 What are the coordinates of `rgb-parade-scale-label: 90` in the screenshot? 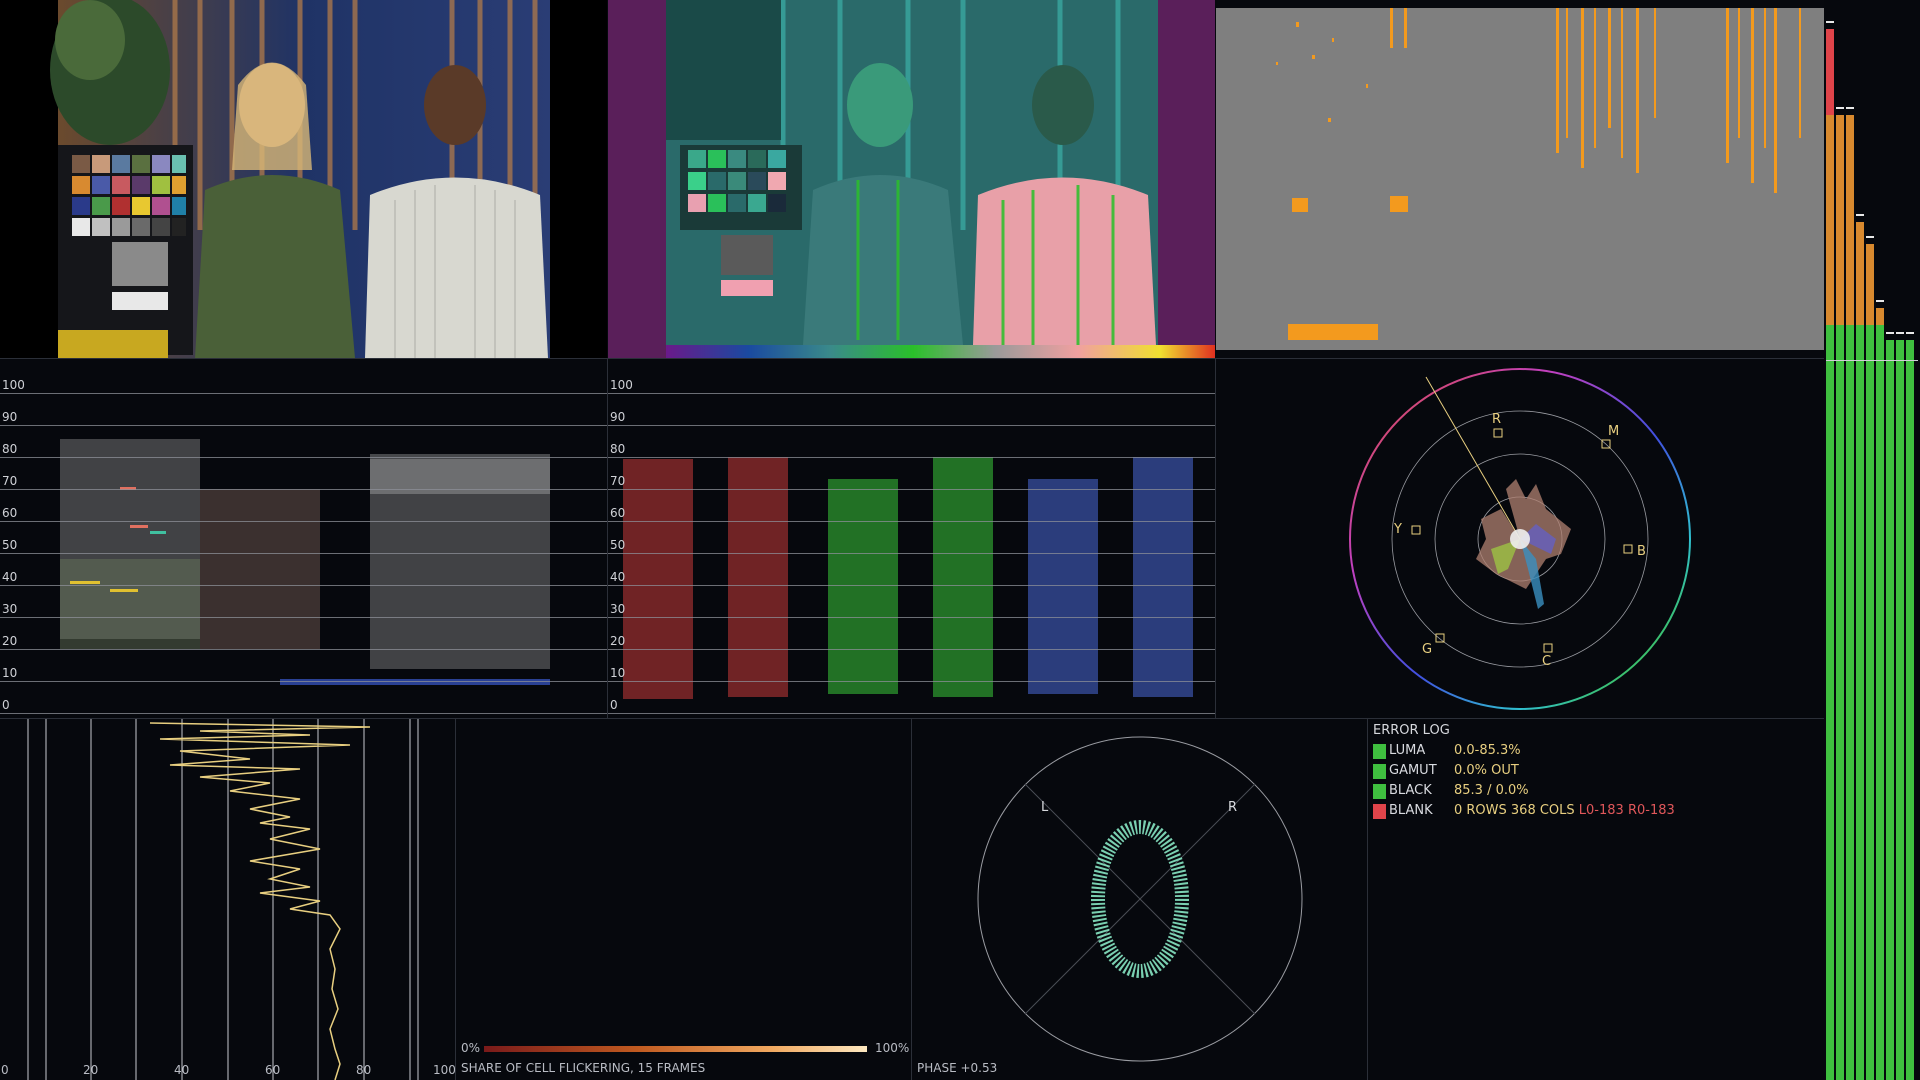 It's located at (618, 417).